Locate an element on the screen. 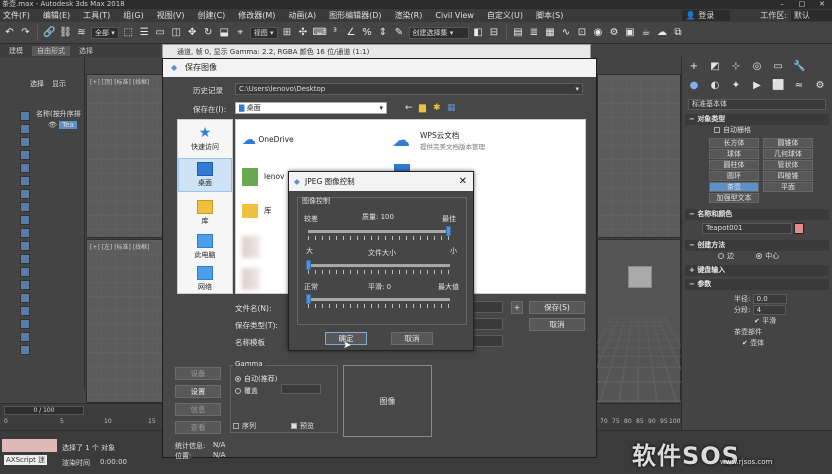 The image size is (832, 474). object-color-swatch is located at coordinates (799, 228).